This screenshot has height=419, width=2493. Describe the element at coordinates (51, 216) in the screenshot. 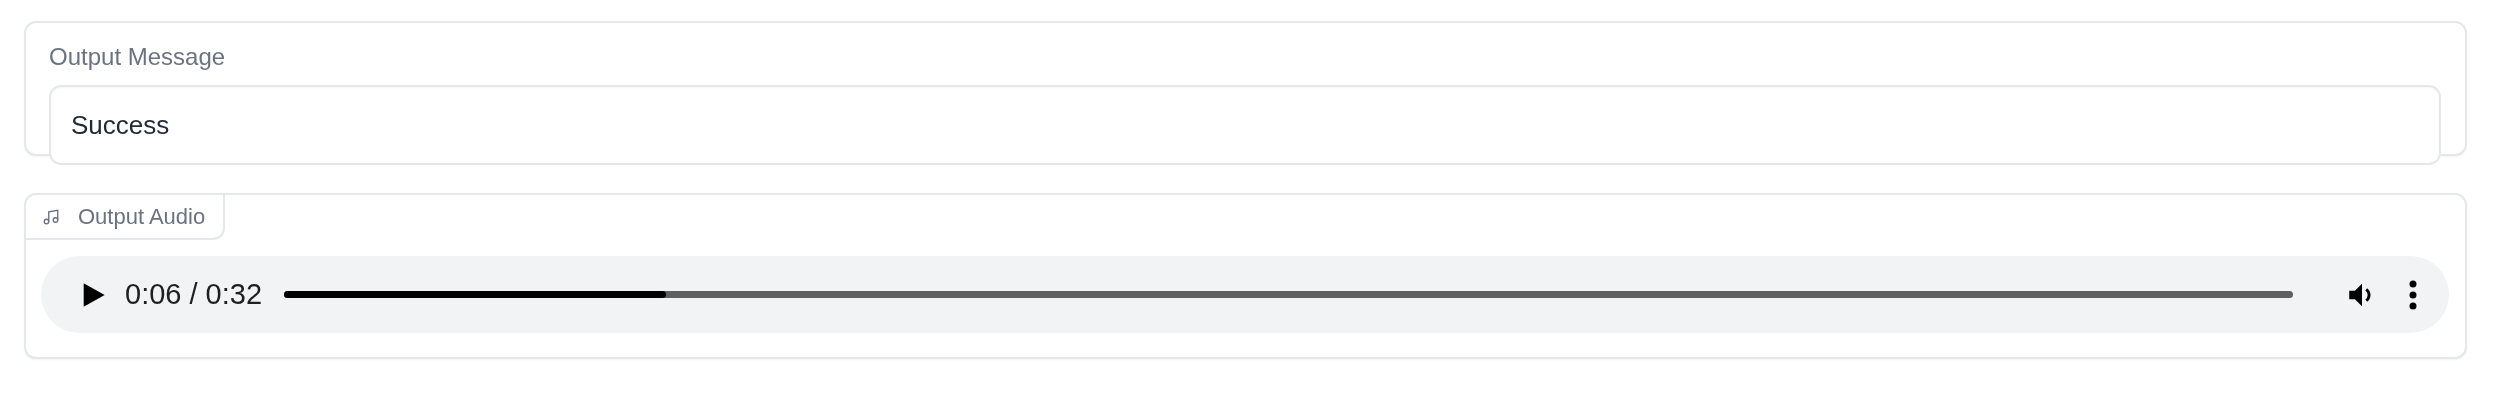

I see `music-note-icon` at that location.